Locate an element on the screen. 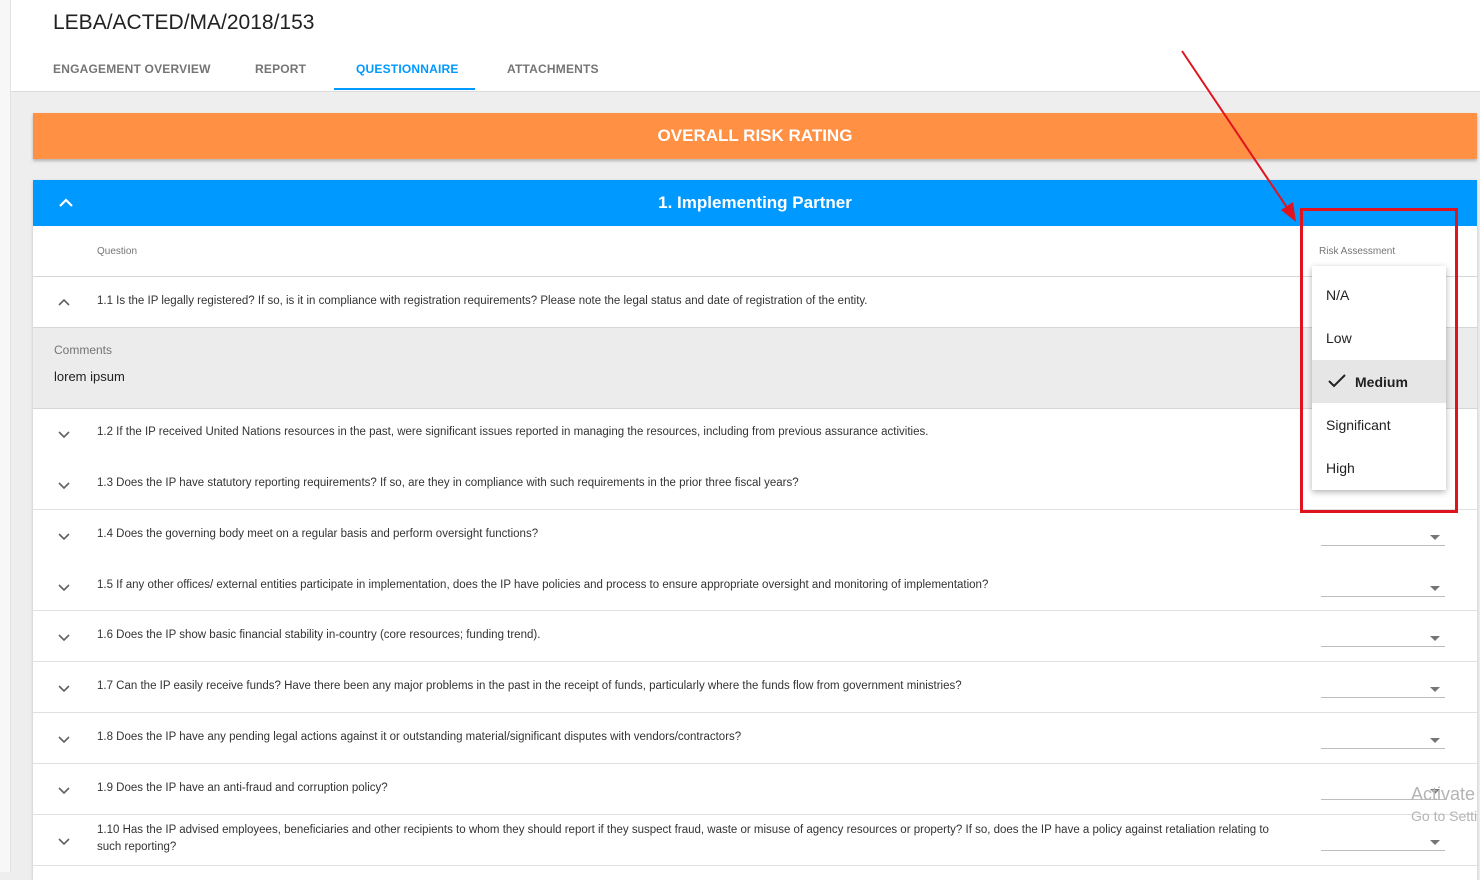  active-tab-indicator is located at coordinates (404, 89).